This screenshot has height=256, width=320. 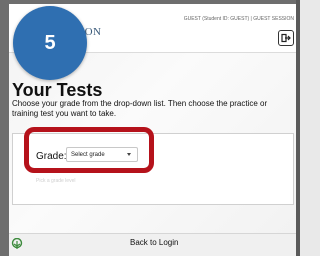 I want to click on step-number: 5, so click(x=50, y=42).